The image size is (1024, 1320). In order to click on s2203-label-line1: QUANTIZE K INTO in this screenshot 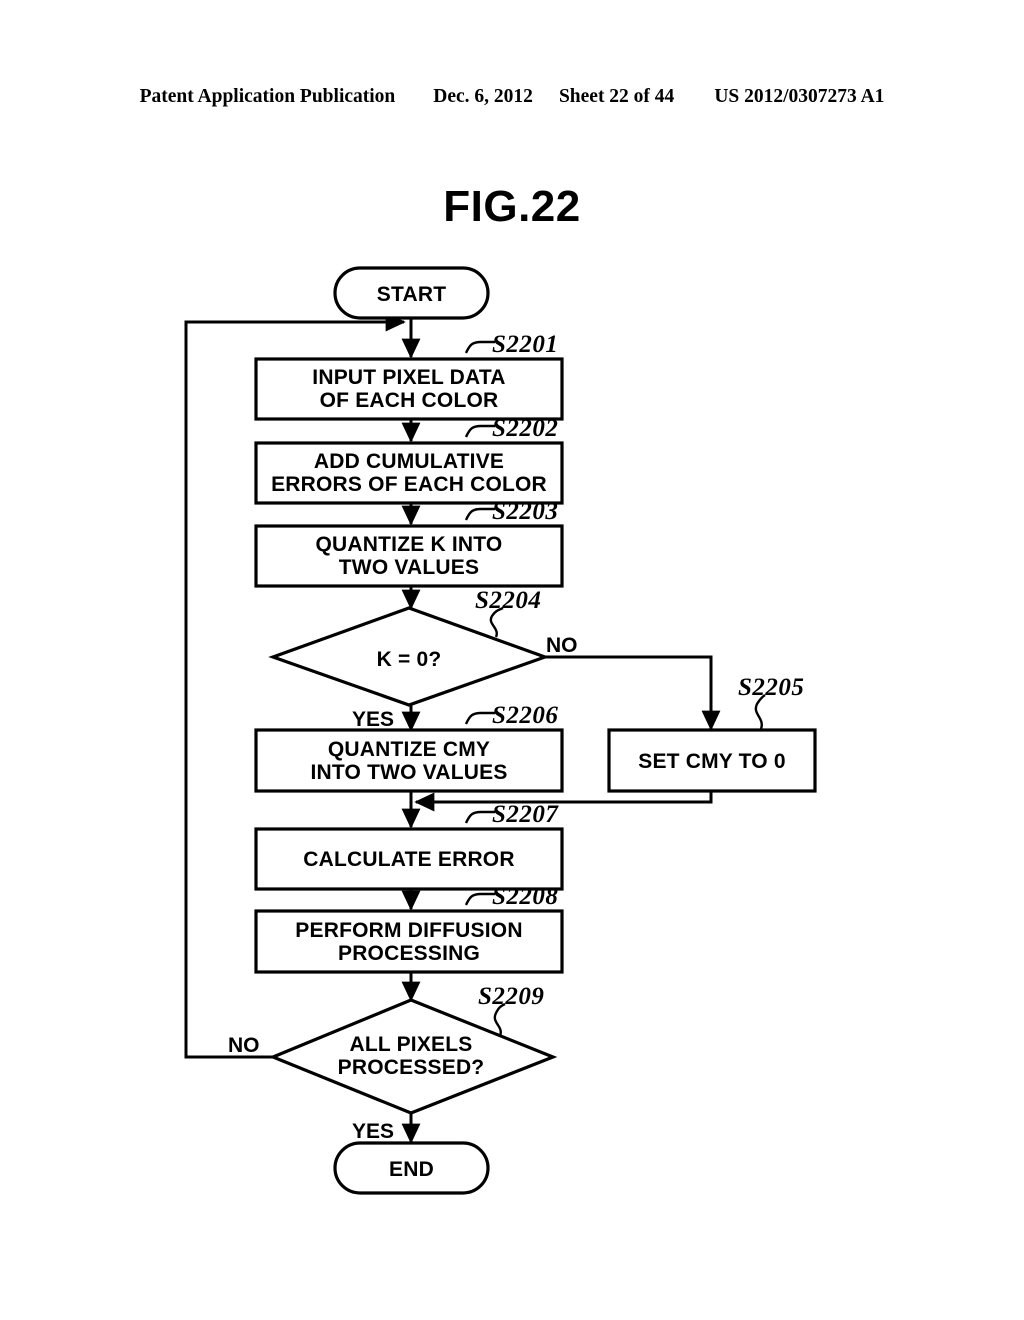, I will do `click(409, 544)`.